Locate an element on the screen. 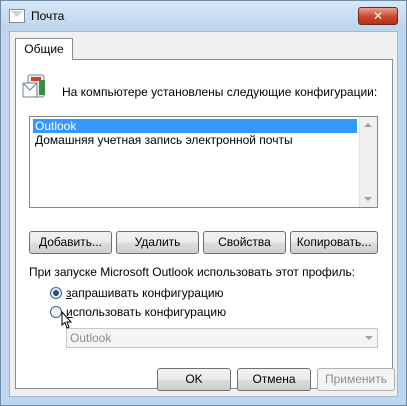 The image size is (407, 406). list-item: Outlook is located at coordinates (195, 126).